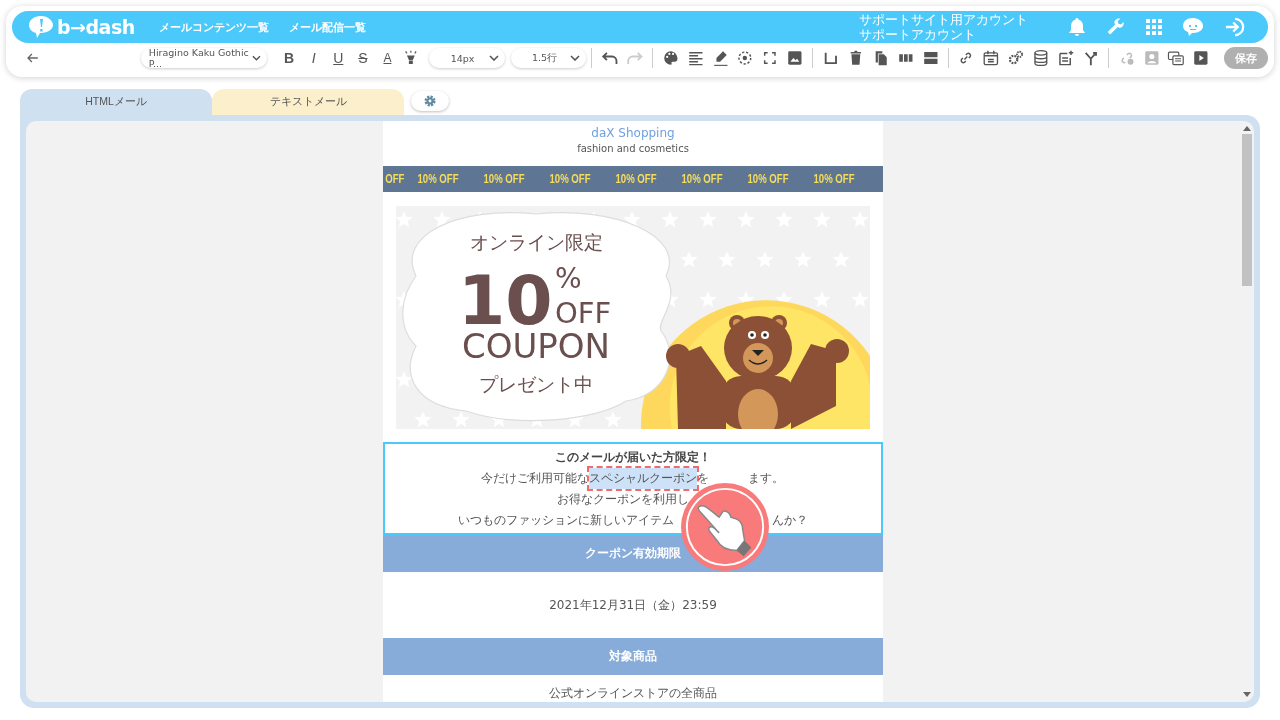 This screenshot has height=720, width=1280. Describe the element at coordinates (566, 520) in the screenshot. I see `message-text: いつものファッションに新しいアイテム` at that location.